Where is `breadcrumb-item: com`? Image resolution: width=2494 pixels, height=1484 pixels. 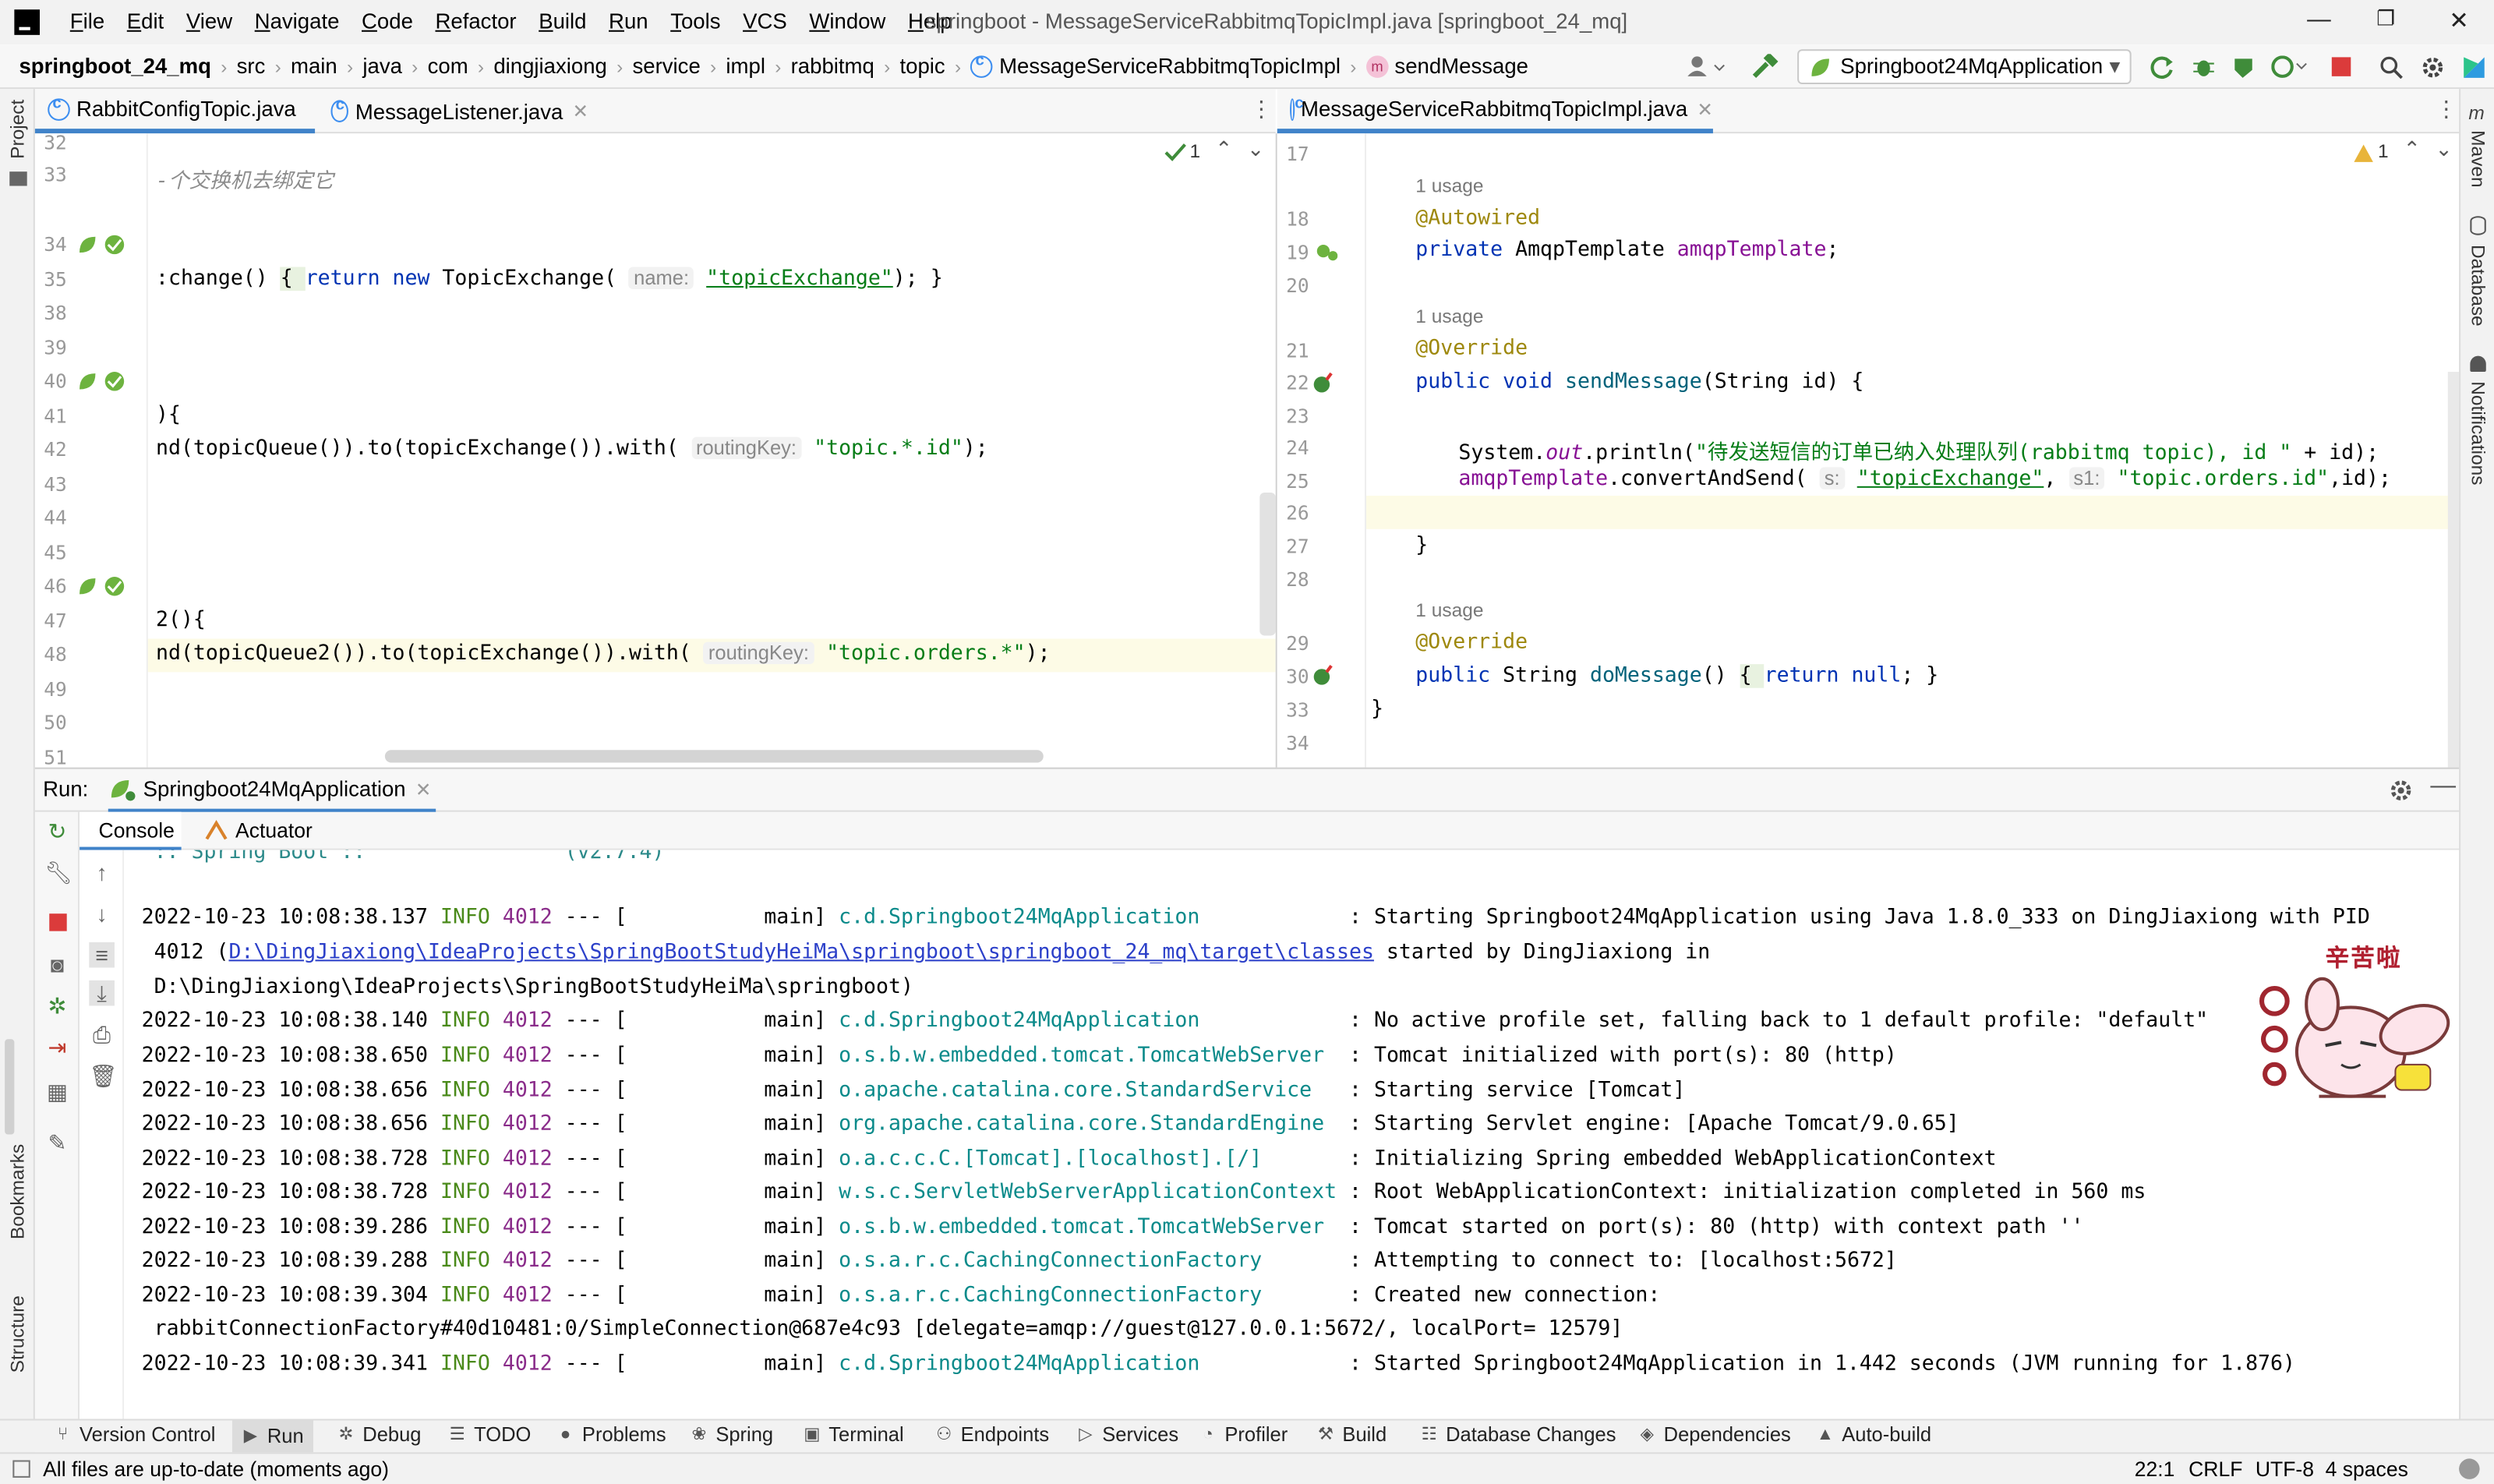 breadcrumb-item: com is located at coordinates (448, 66).